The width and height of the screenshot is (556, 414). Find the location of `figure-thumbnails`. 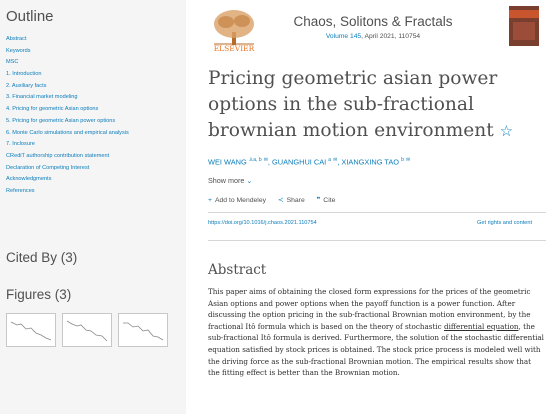

figure-thumbnails is located at coordinates (91, 330).